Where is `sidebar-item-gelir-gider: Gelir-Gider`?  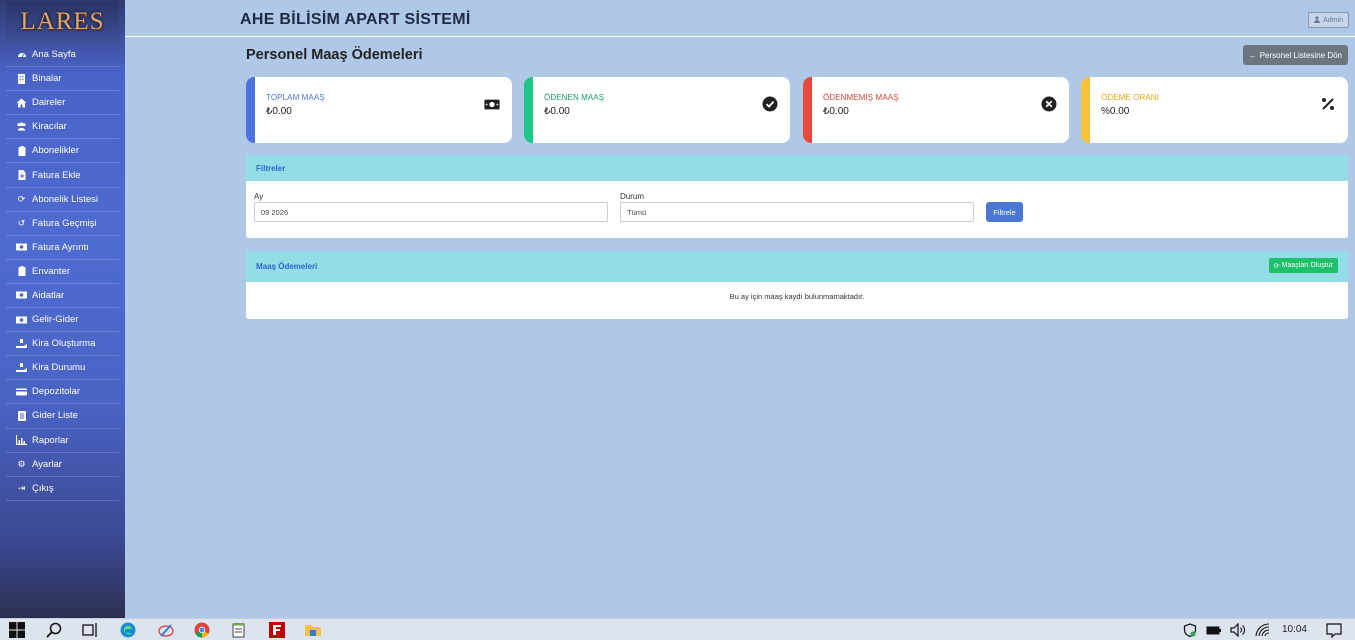
sidebar-item-gelir-gider: Gelir-Gider is located at coordinates (62, 320).